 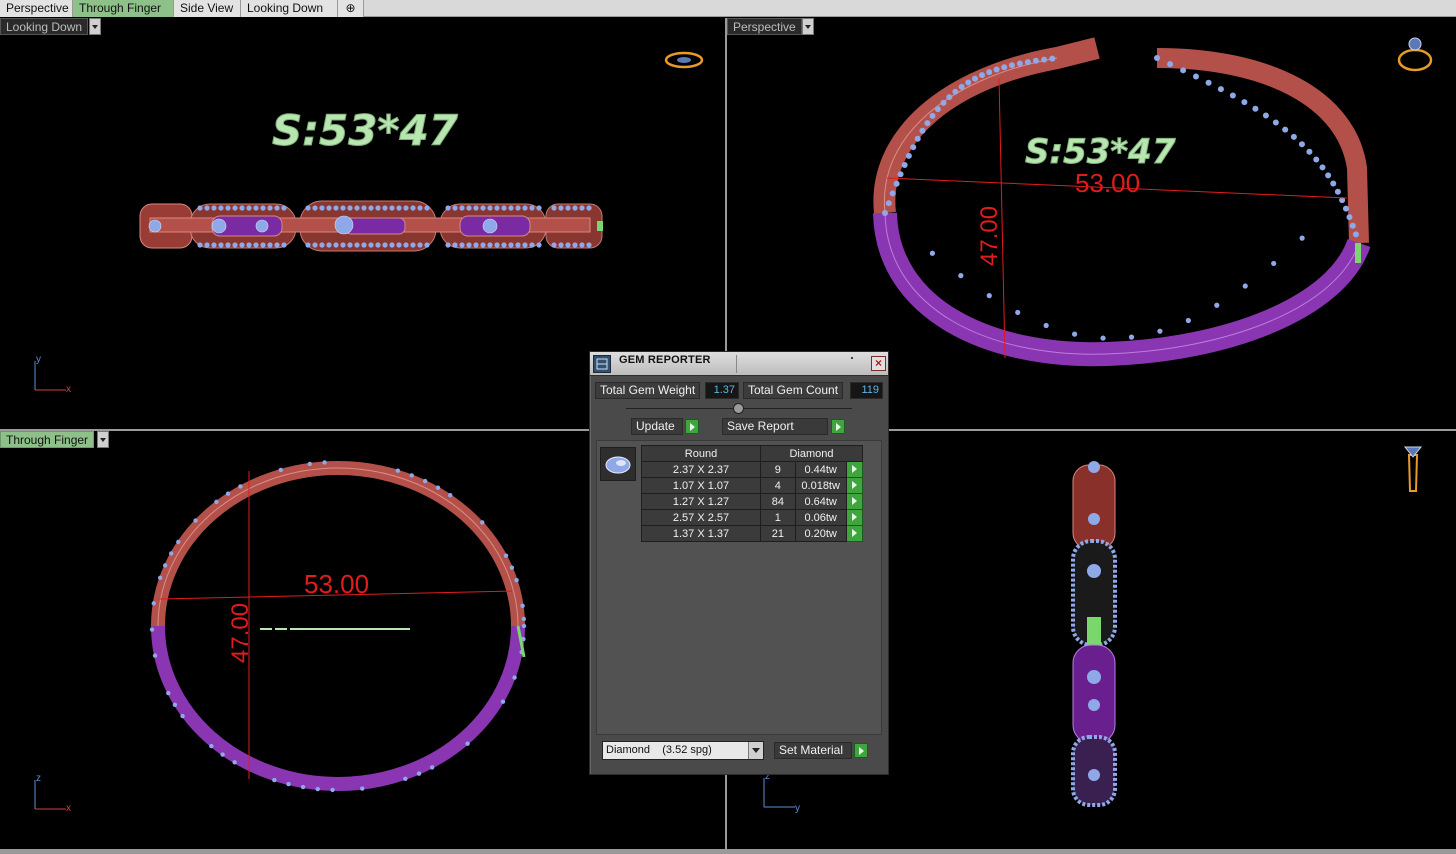 What do you see at coordinates (722, 390) in the screenshot?
I see `total-gem-weight-value: 1.37` at bounding box center [722, 390].